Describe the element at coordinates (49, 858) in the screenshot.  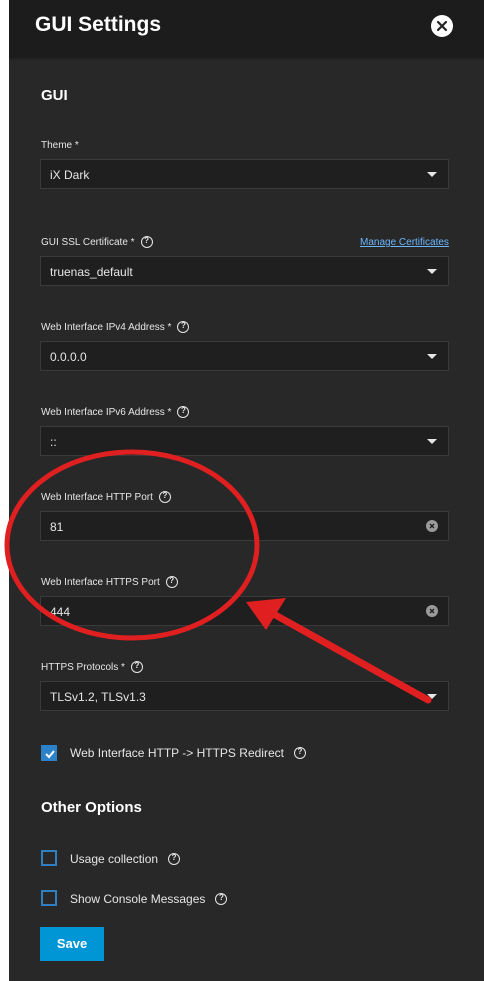
I see `usage-collection-checkbox` at that location.